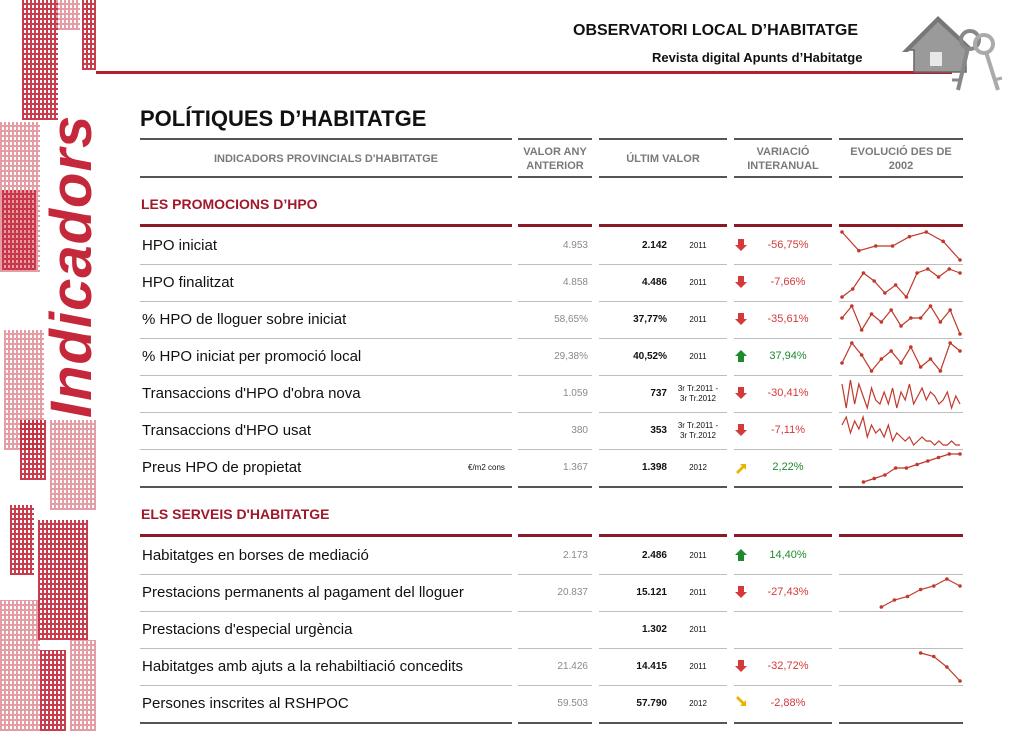  Describe the element at coordinates (245, 703) in the screenshot. I see `indicator-label: Persones inscrites al RSHPOC` at that location.